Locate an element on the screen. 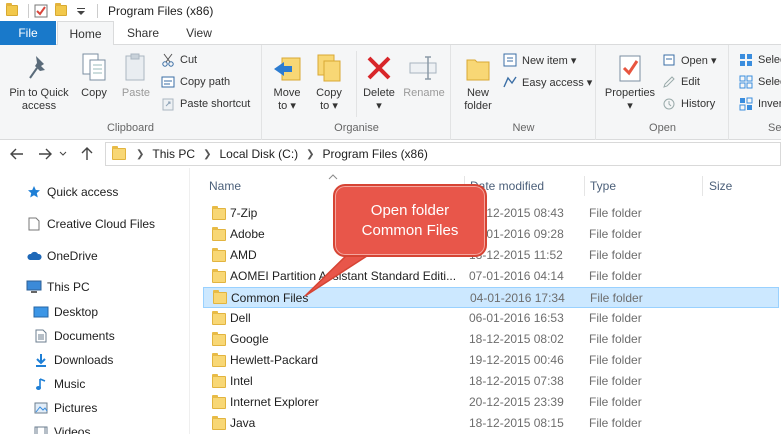 The image size is (781, 434). tab-share: Share is located at coordinates (143, 33).